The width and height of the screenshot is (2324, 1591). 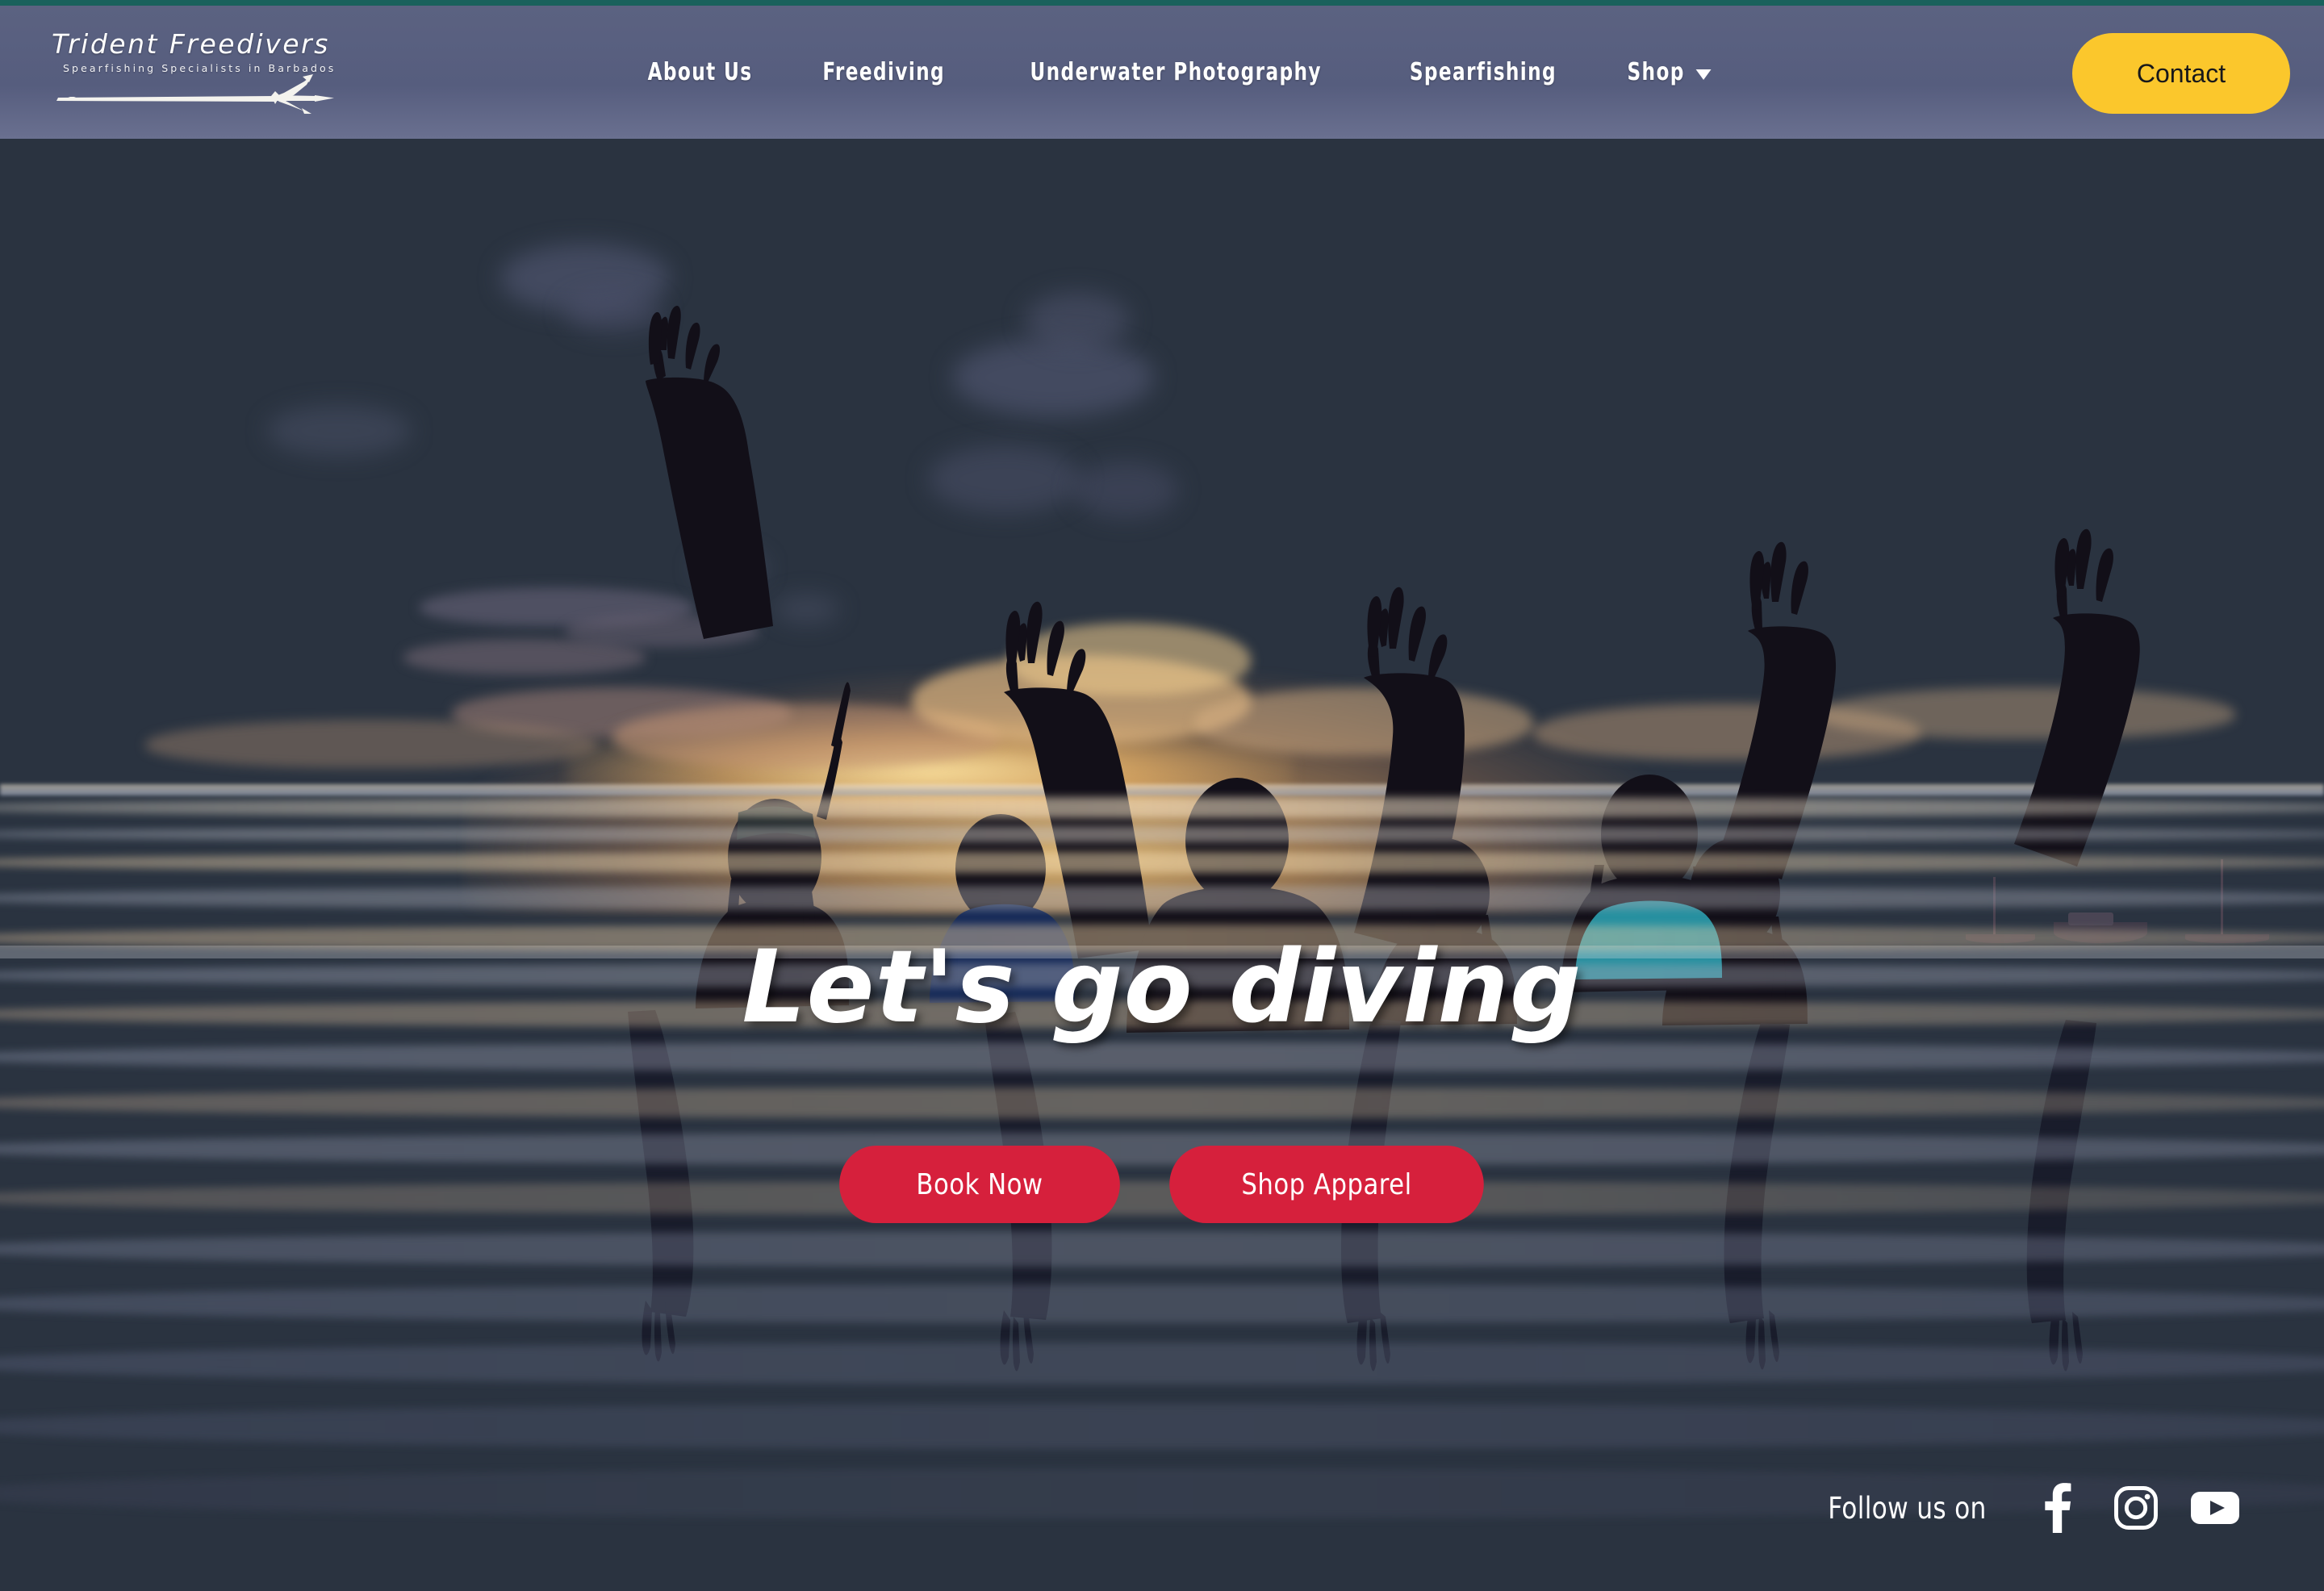 I want to click on youtube-icon, so click(x=2215, y=1508).